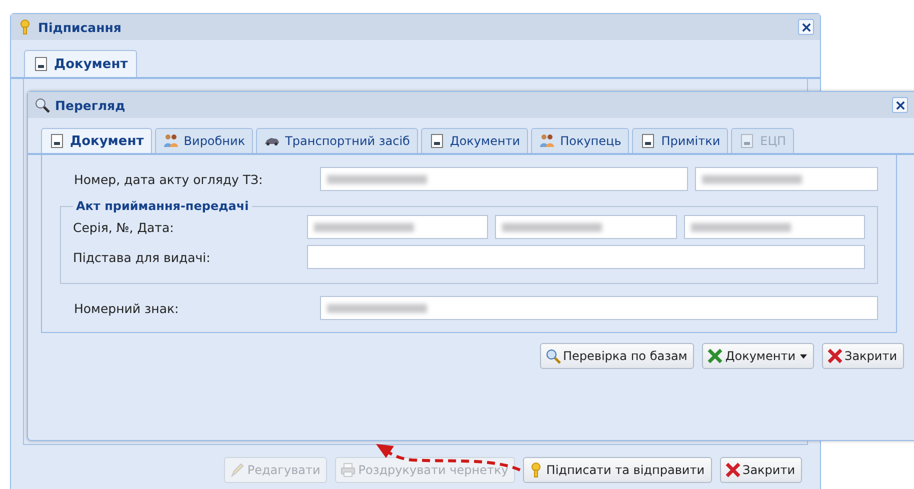  Describe the element at coordinates (617, 470) in the screenshot. I see `action-button: Підписати та відправити` at that location.